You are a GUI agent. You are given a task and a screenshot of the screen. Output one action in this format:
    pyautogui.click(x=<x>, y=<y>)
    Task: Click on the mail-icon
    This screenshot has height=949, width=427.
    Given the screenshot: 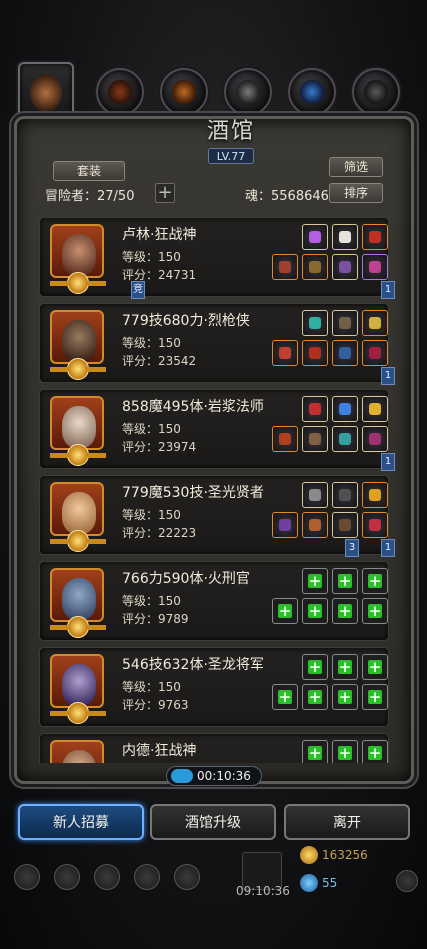 What is the action you would take?
    pyautogui.click(x=107, y=877)
    